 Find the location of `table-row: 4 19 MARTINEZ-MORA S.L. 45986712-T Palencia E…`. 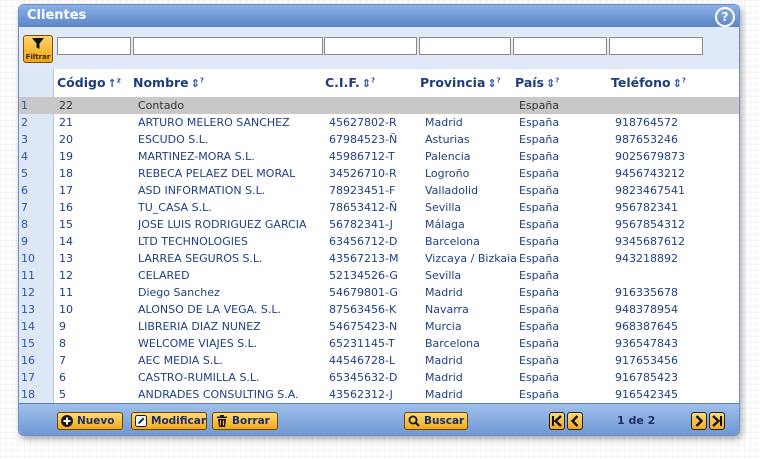

table-row: 4 19 MARTINEZ-MORA S.L. 45986712-T Palencia E… is located at coordinates (379, 156).